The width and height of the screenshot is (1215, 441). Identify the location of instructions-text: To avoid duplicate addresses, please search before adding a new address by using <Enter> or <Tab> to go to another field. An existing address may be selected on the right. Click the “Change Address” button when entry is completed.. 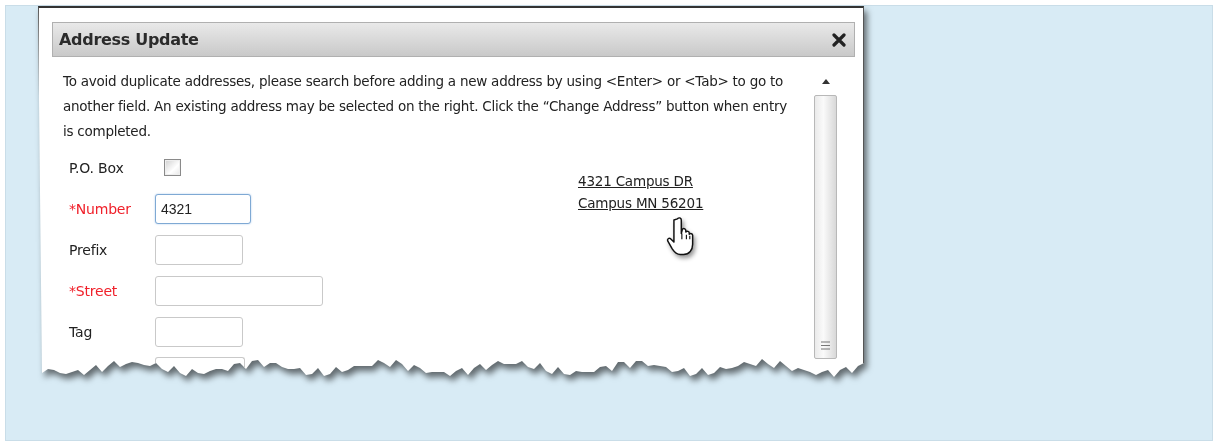
(425, 106).